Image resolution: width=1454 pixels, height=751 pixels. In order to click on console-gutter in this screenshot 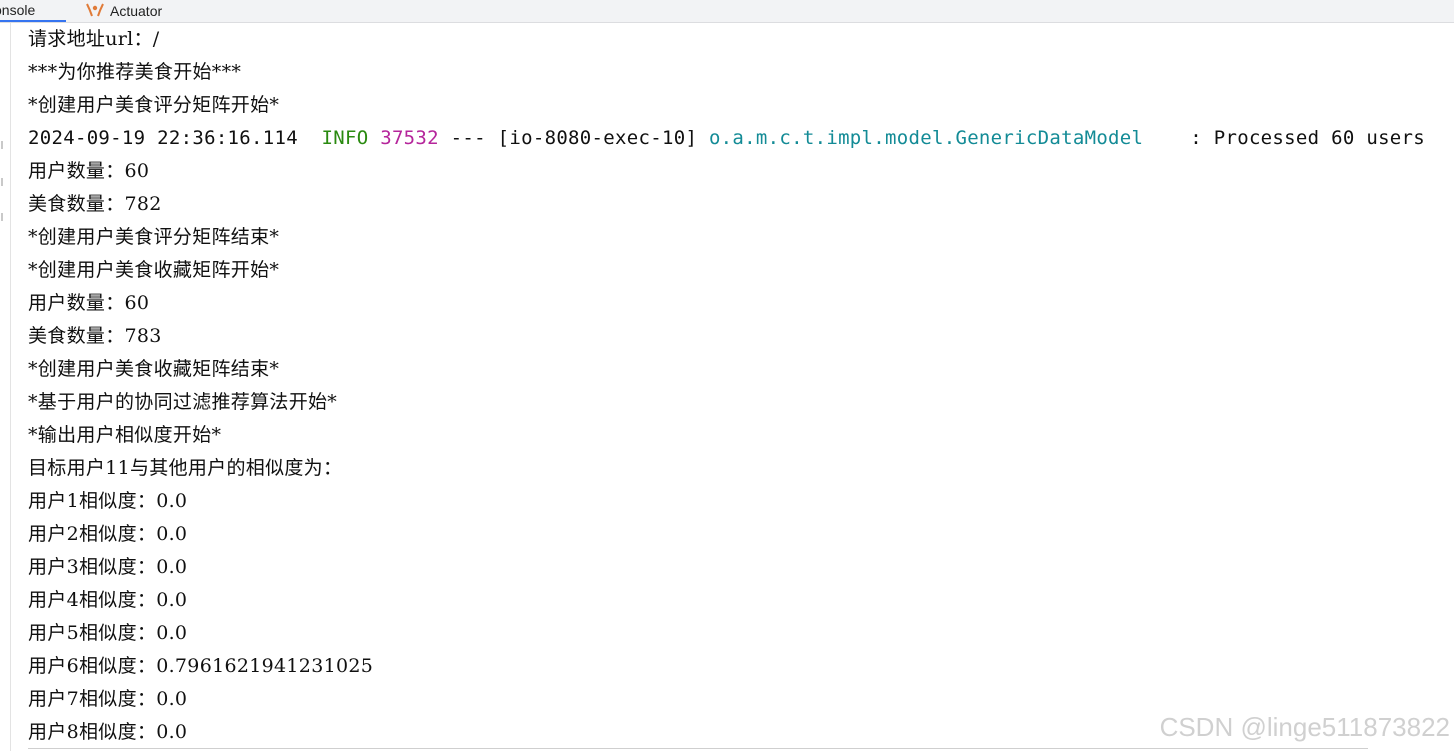, I will do `click(5, 387)`.